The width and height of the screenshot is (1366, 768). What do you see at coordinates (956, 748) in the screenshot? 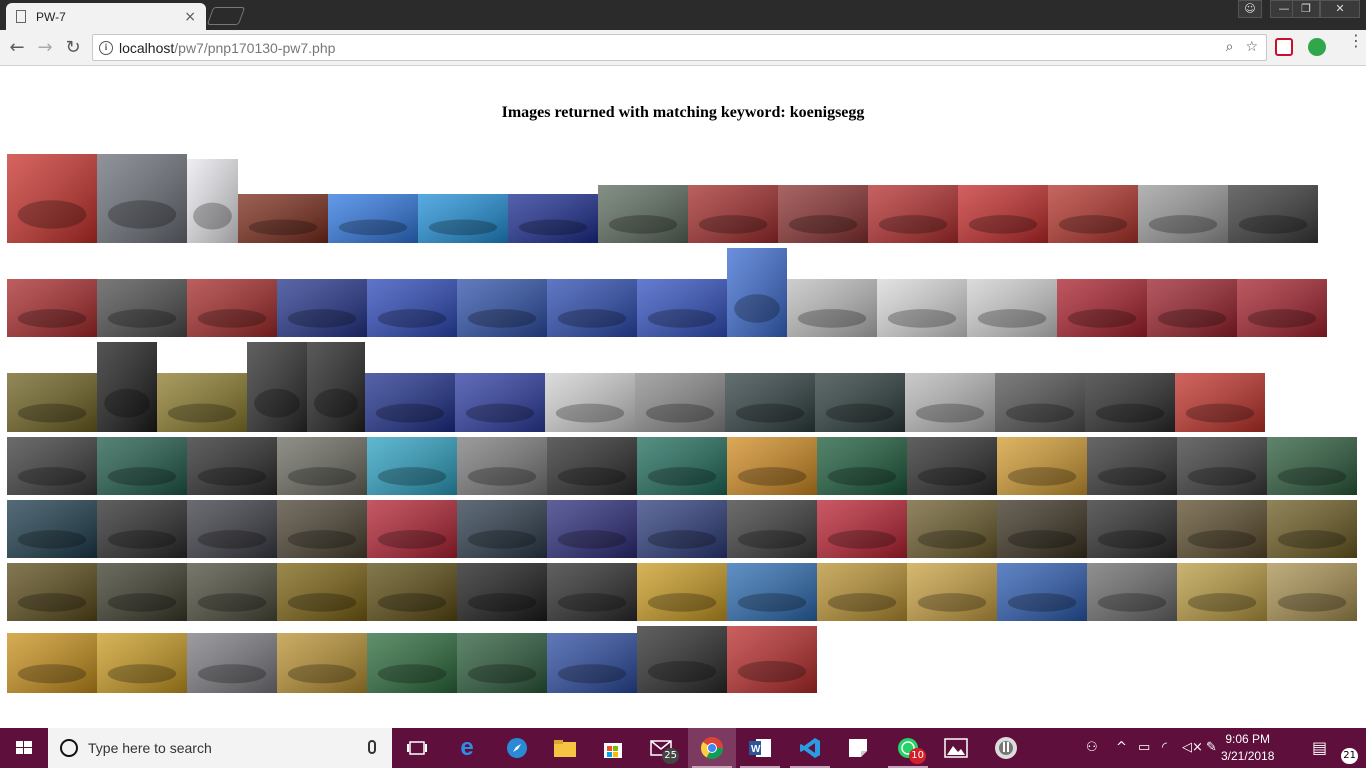
I see `photos-icon` at bounding box center [956, 748].